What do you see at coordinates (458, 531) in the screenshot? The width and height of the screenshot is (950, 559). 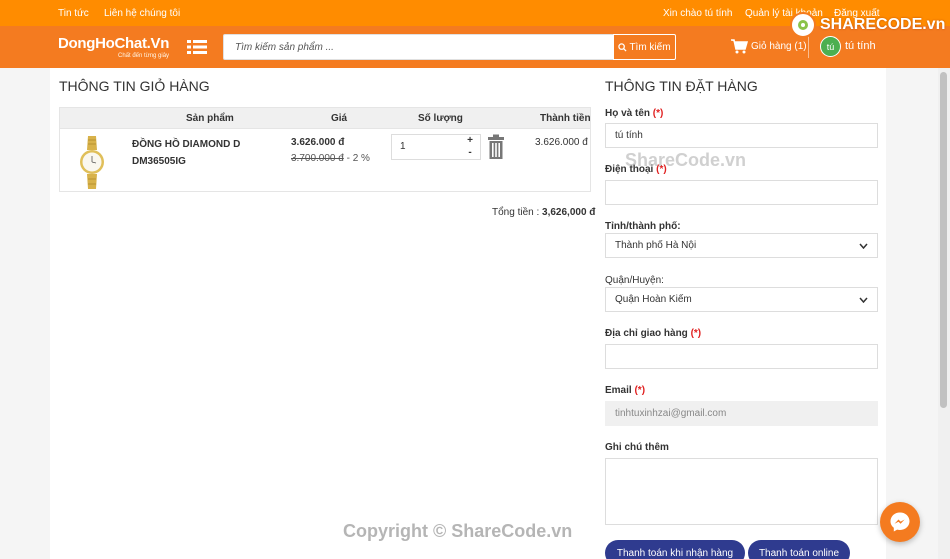 I see `watermark-copyright: Copyright © ShareCode.vn` at bounding box center [458, 531].